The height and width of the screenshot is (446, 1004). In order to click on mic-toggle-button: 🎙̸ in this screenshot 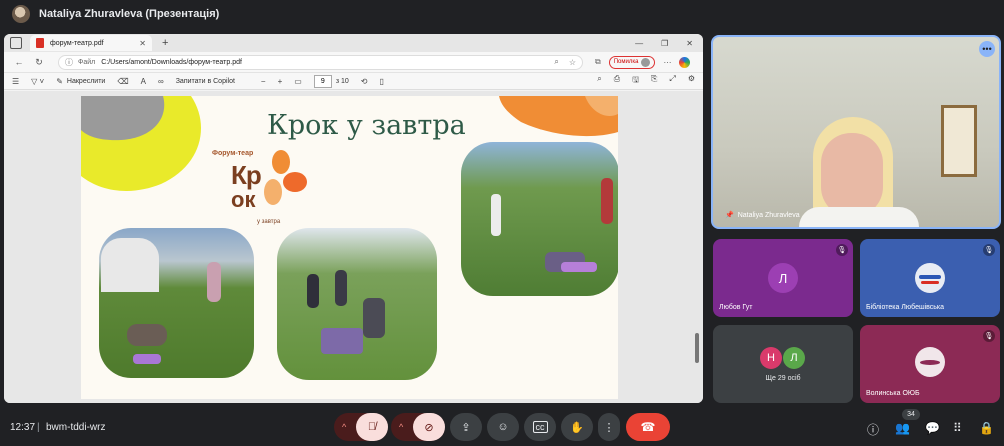, I will do `click(372, 427)`.